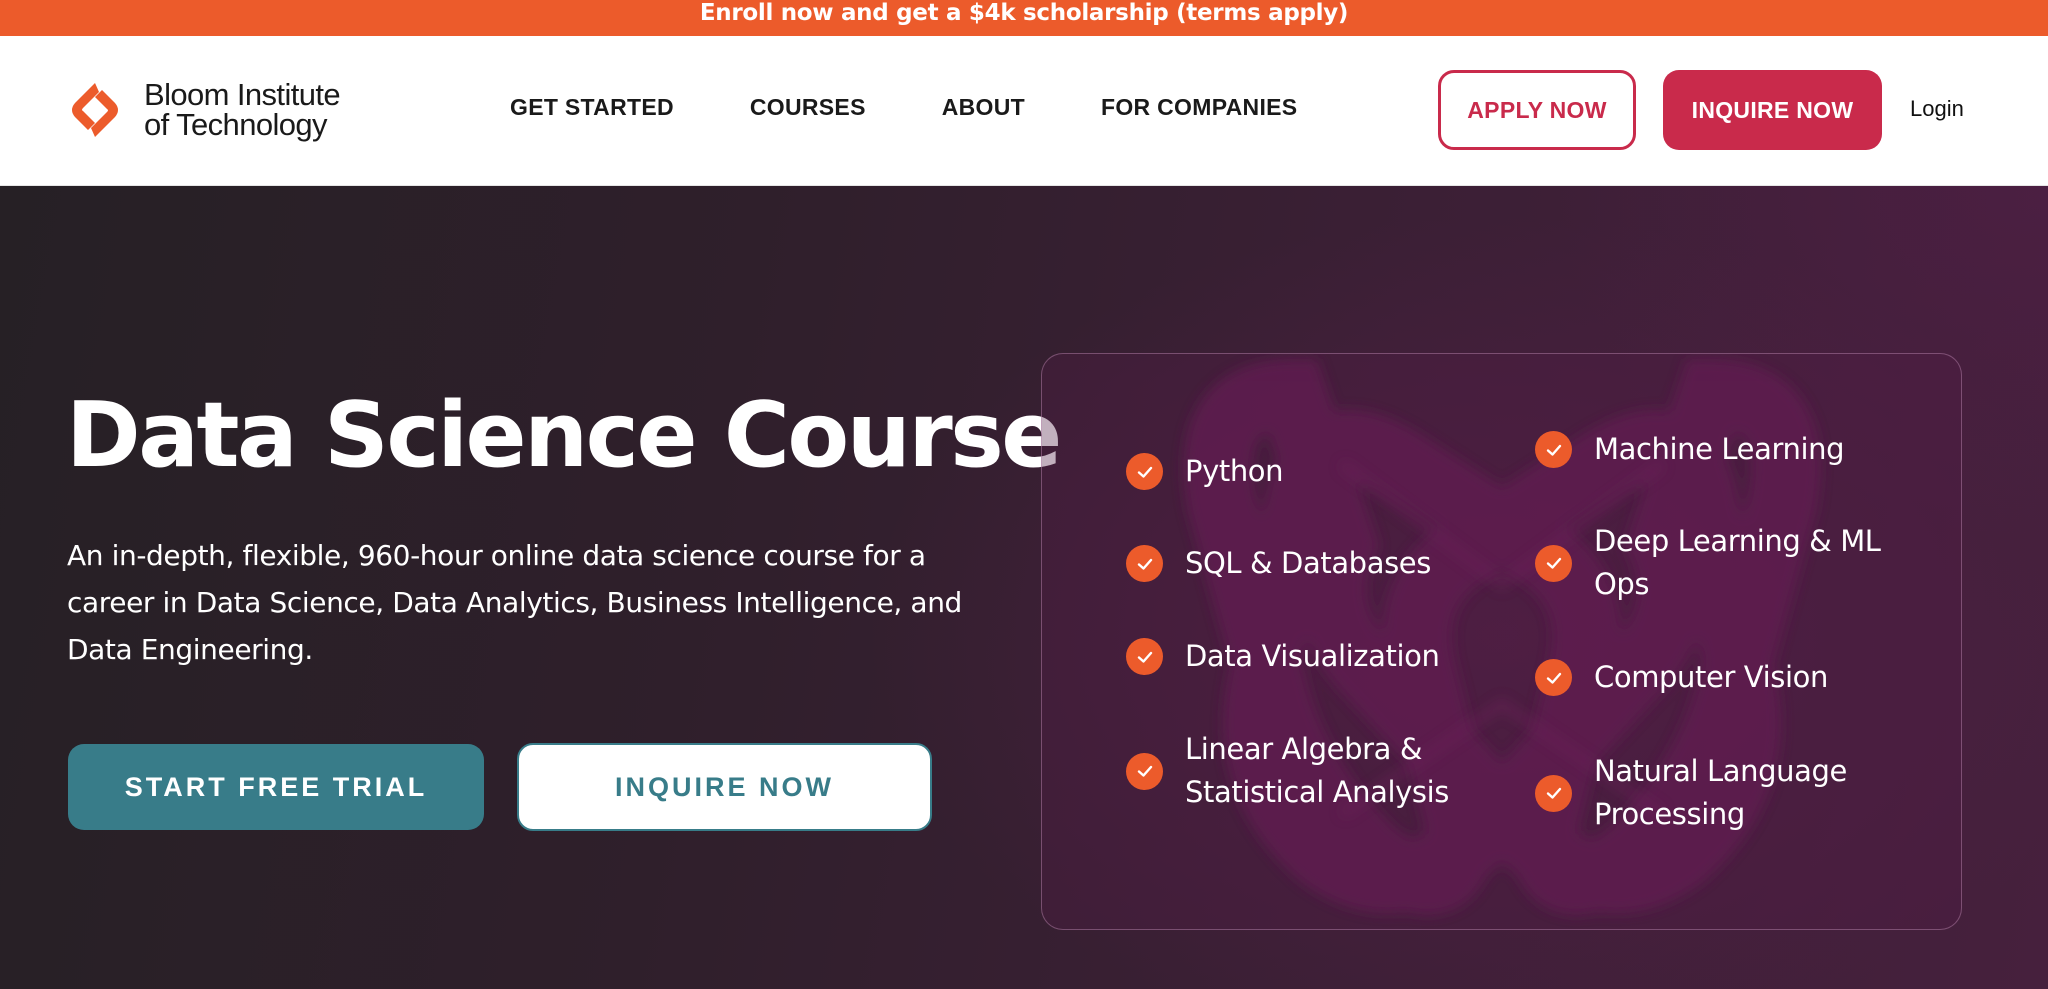  What do you see at coordinates (1711, 677) in the screenshot?
I see `feature-label: Computer Vision` at bounding box center [1711, 677].